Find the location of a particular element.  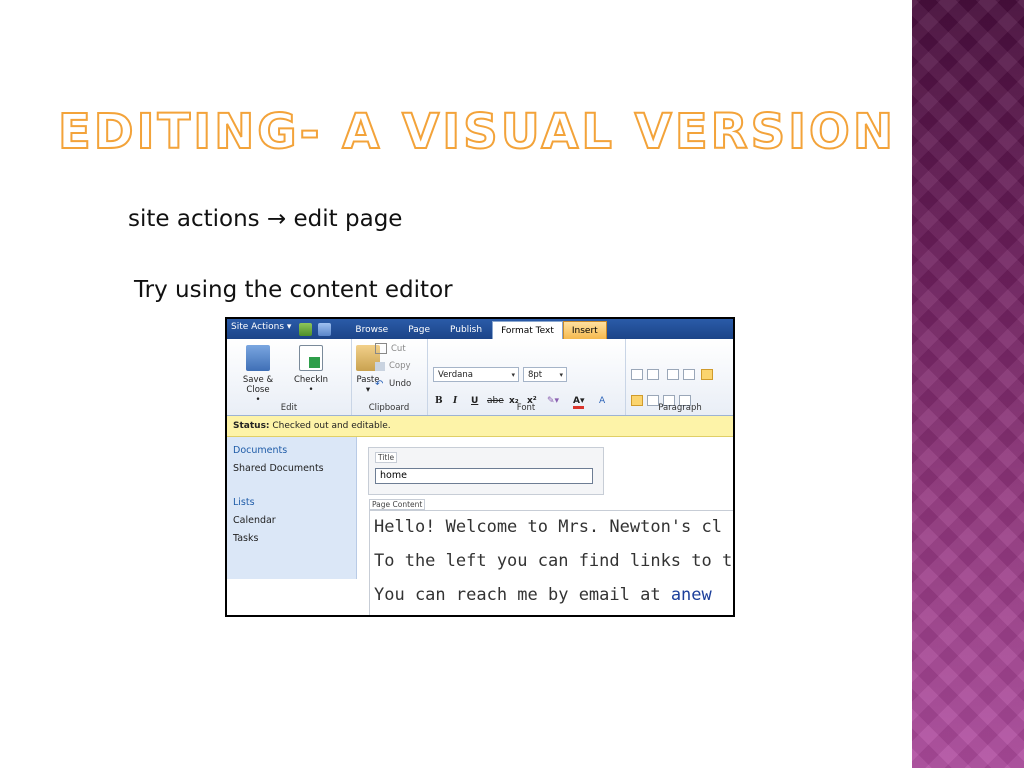

save-icon is located at coordinates (258, 358).